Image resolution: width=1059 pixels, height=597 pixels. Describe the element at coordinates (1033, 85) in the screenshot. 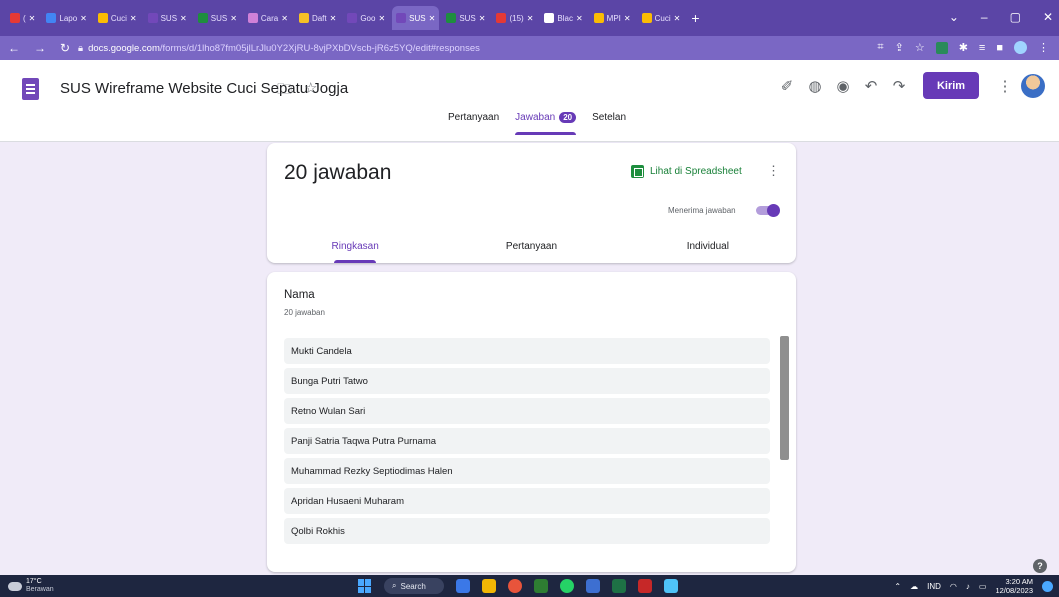

I see `avatar` at that location.